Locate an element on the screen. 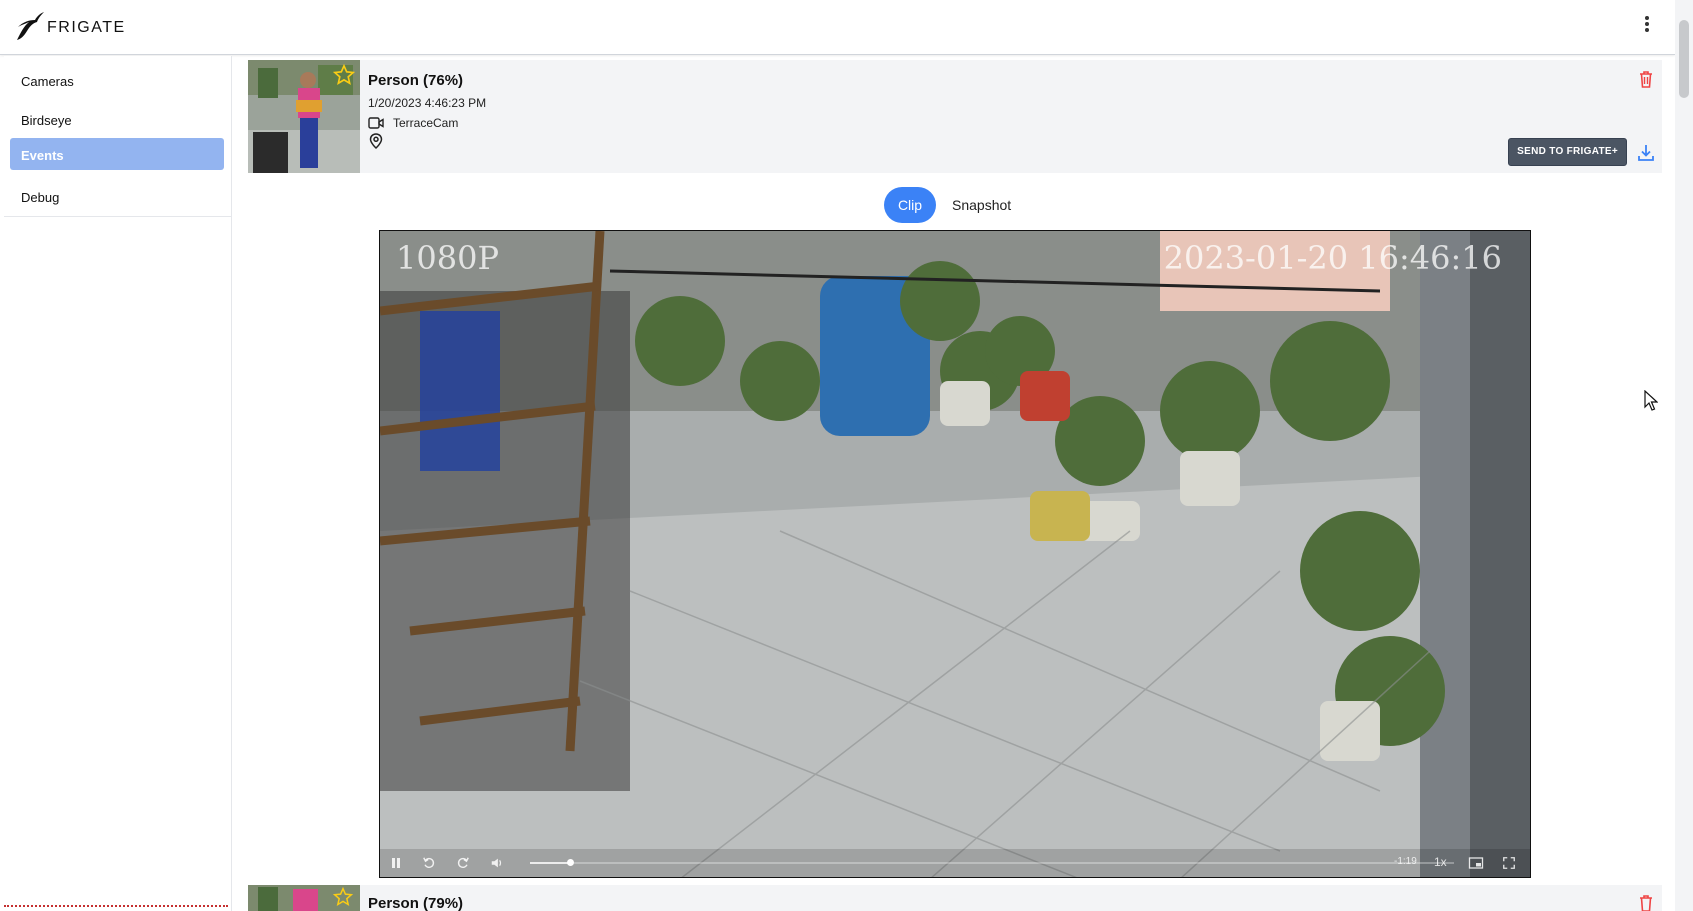 Image resolution: width=1693 pixels, height=911 pixels. pause-icon is located at coordinates (396, 863).